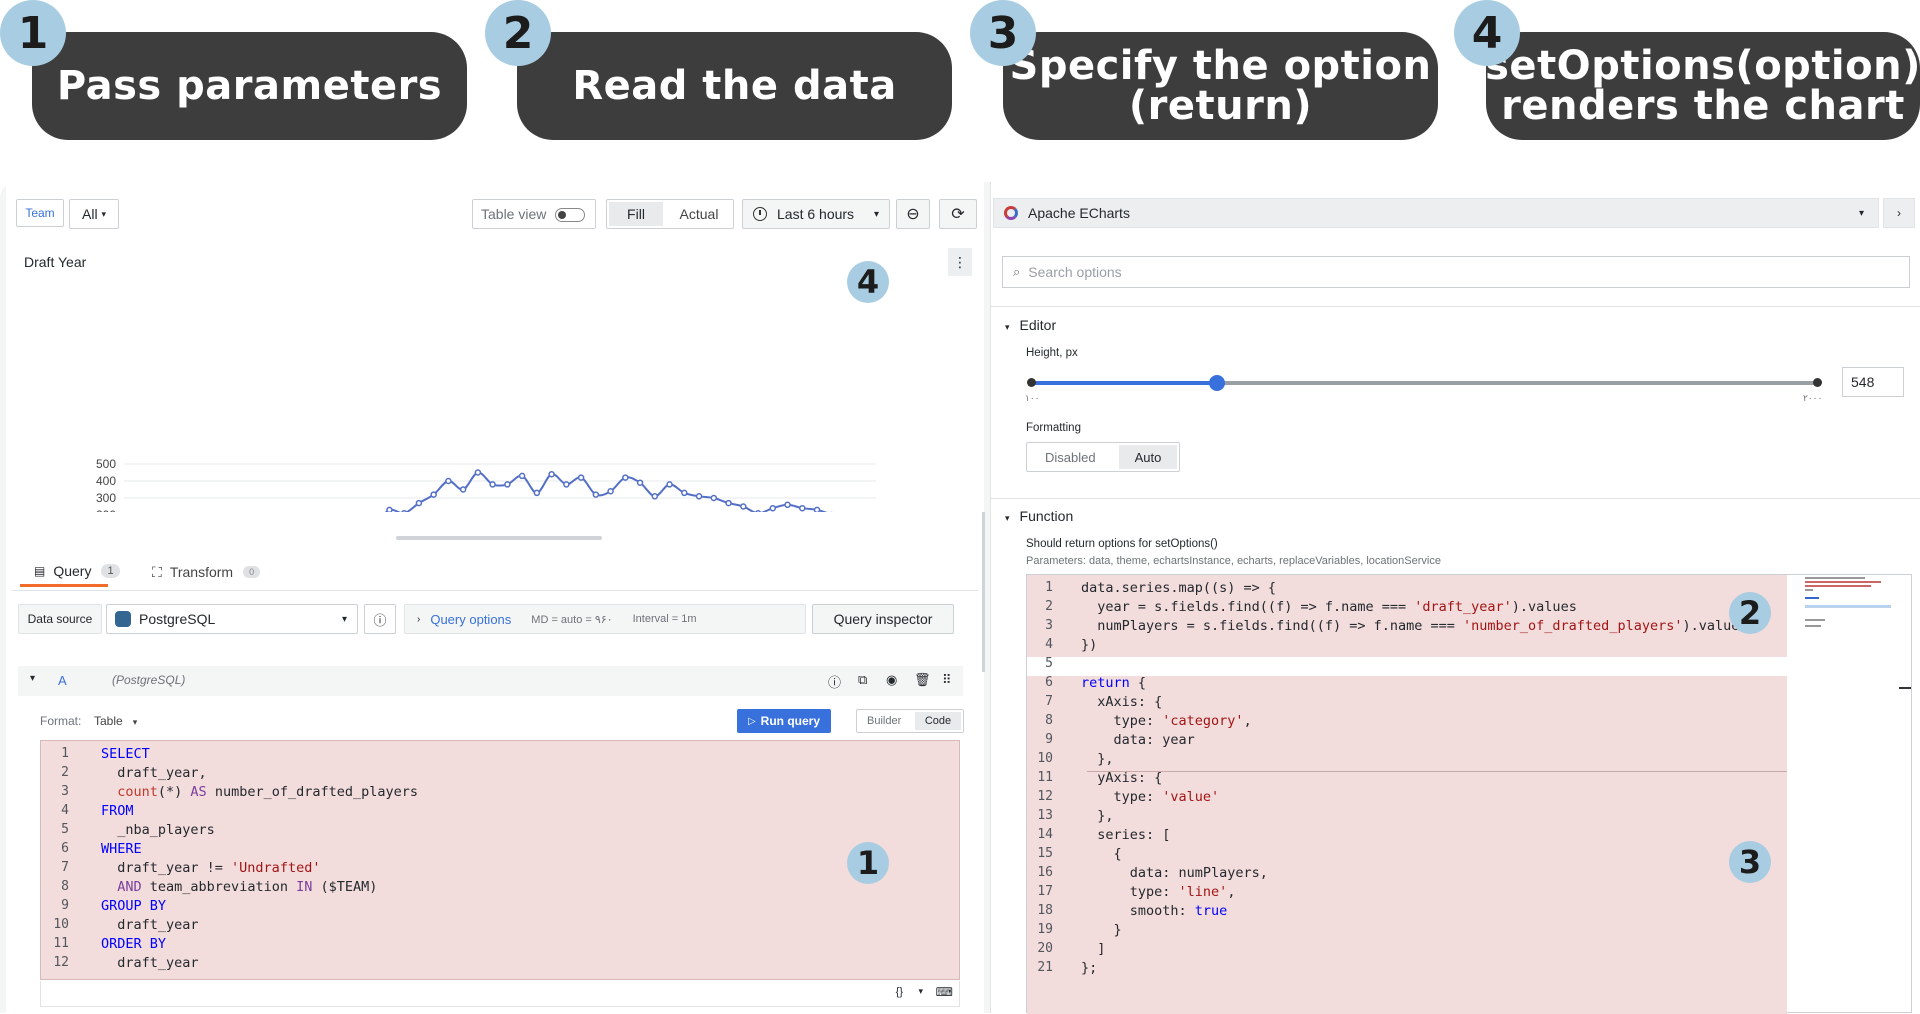 The image size is (1920, 1014). What do you see at coordinates (883, 619) in the screenshot?
I see `query-inspector-button: Query inspector` at bounding box center [883, 619].